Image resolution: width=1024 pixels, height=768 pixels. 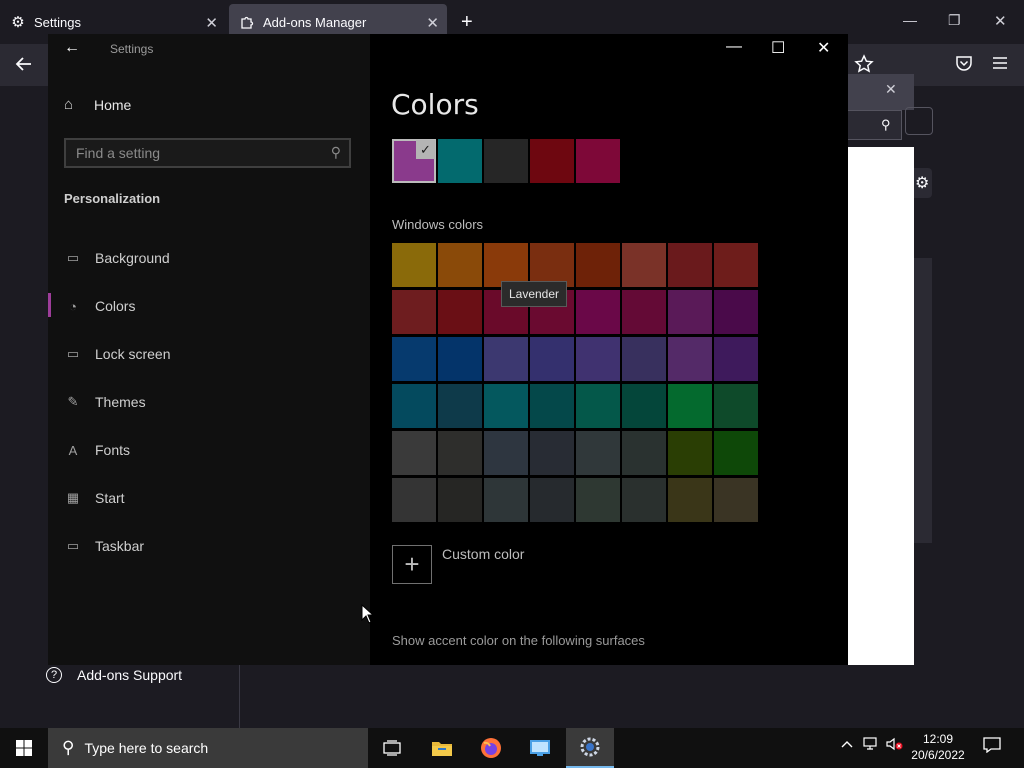 I want to click on menu-hamburger-icon, so click(x=1000, y=65).